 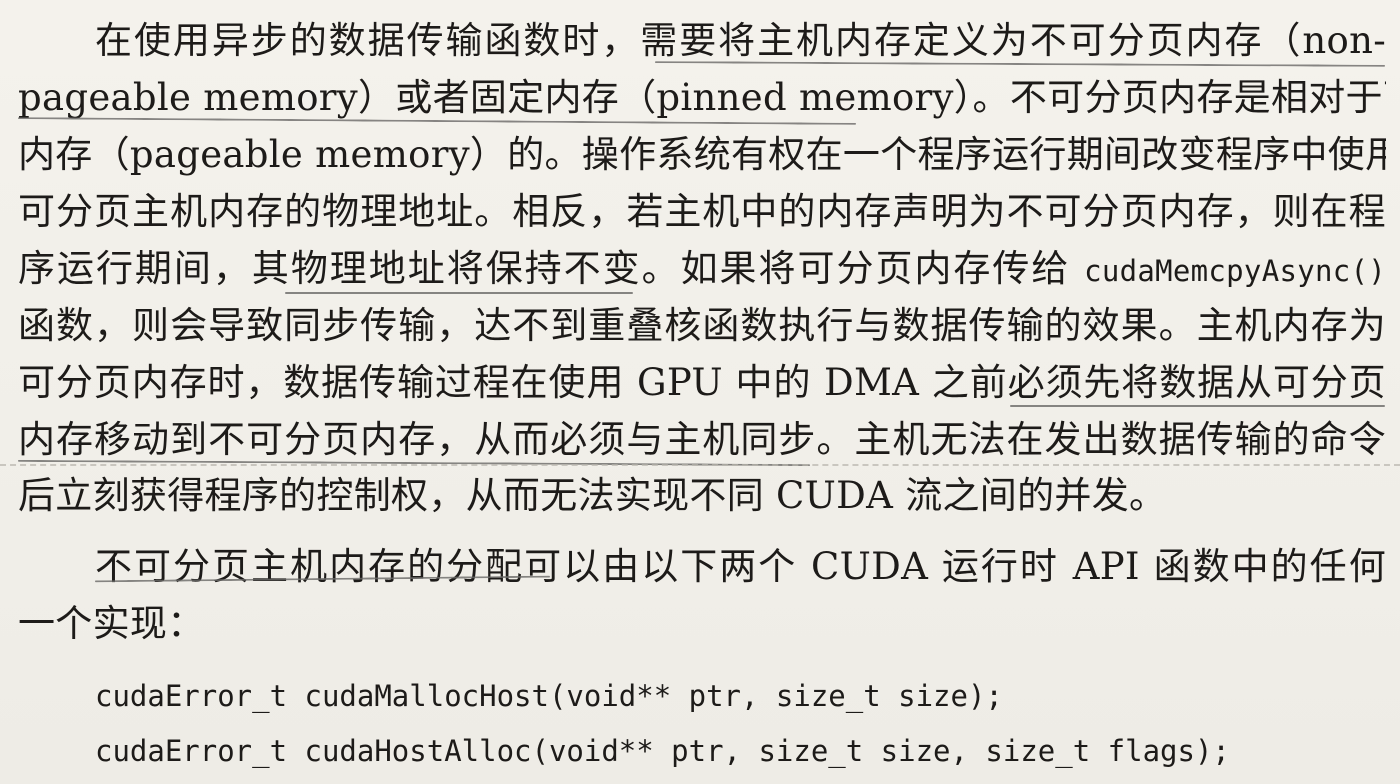 I want to click on paragraph-2-line-1: 不可分页主机内存的分配可以由以下两个 CUDA 运行时 API 函数中的任何, so click(x=740, y=566).